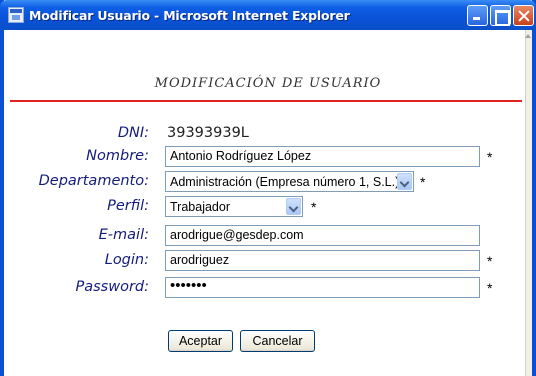 This screenshot has width=536, height=376. What do you see at coordinates (234, 206) in the screenshot?
I see `perfil-select: Trabajador` at bounding box center [234, 206].